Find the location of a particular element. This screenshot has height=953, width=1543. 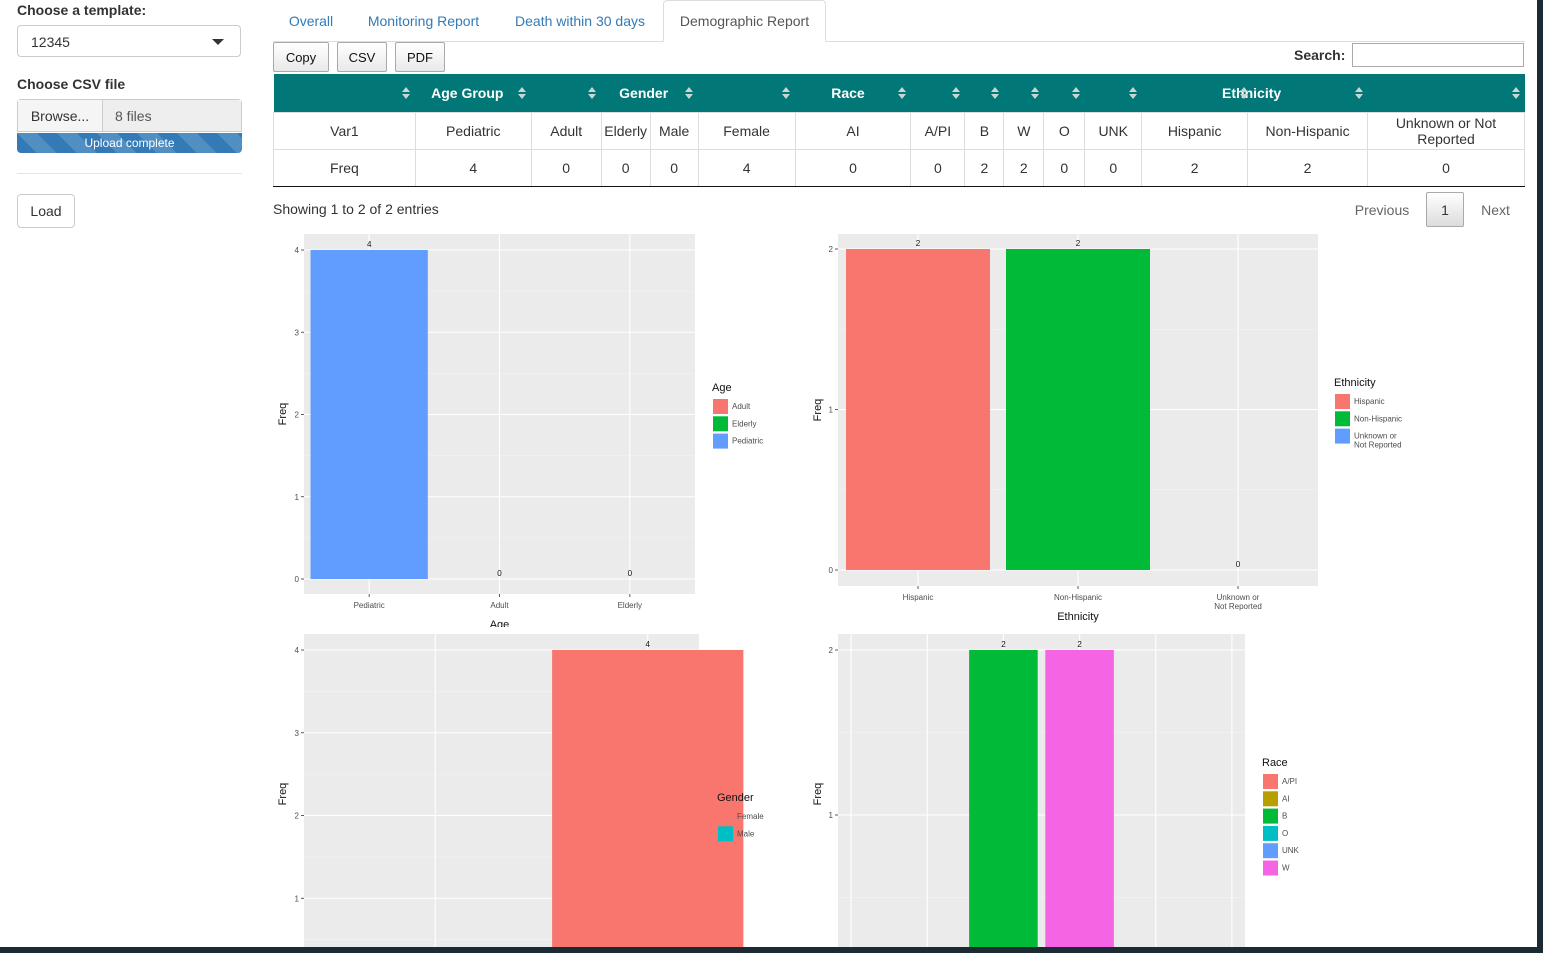

window-frame-bottom is located at coordinates (771, 950).